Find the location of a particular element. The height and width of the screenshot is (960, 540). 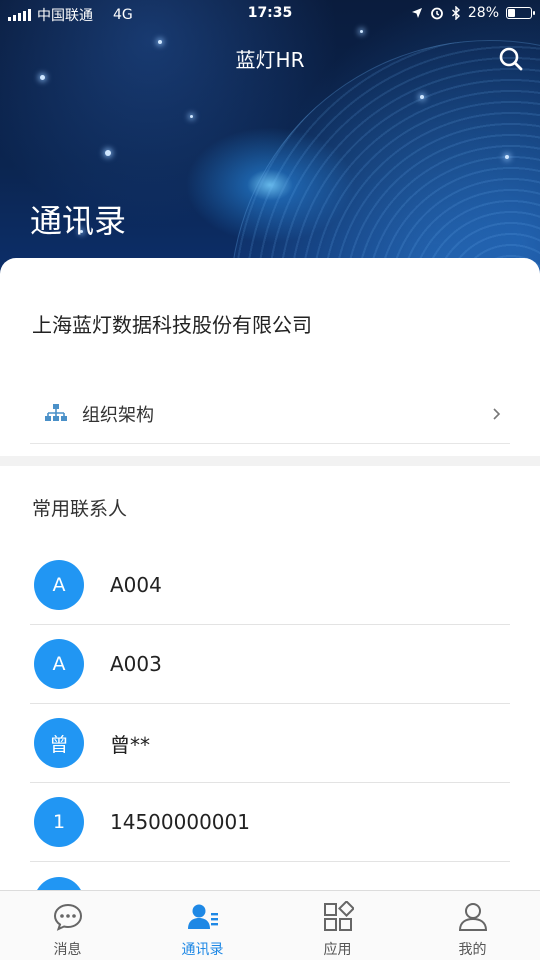

tab-profile: 我的 is located at coordinates (472, 925).